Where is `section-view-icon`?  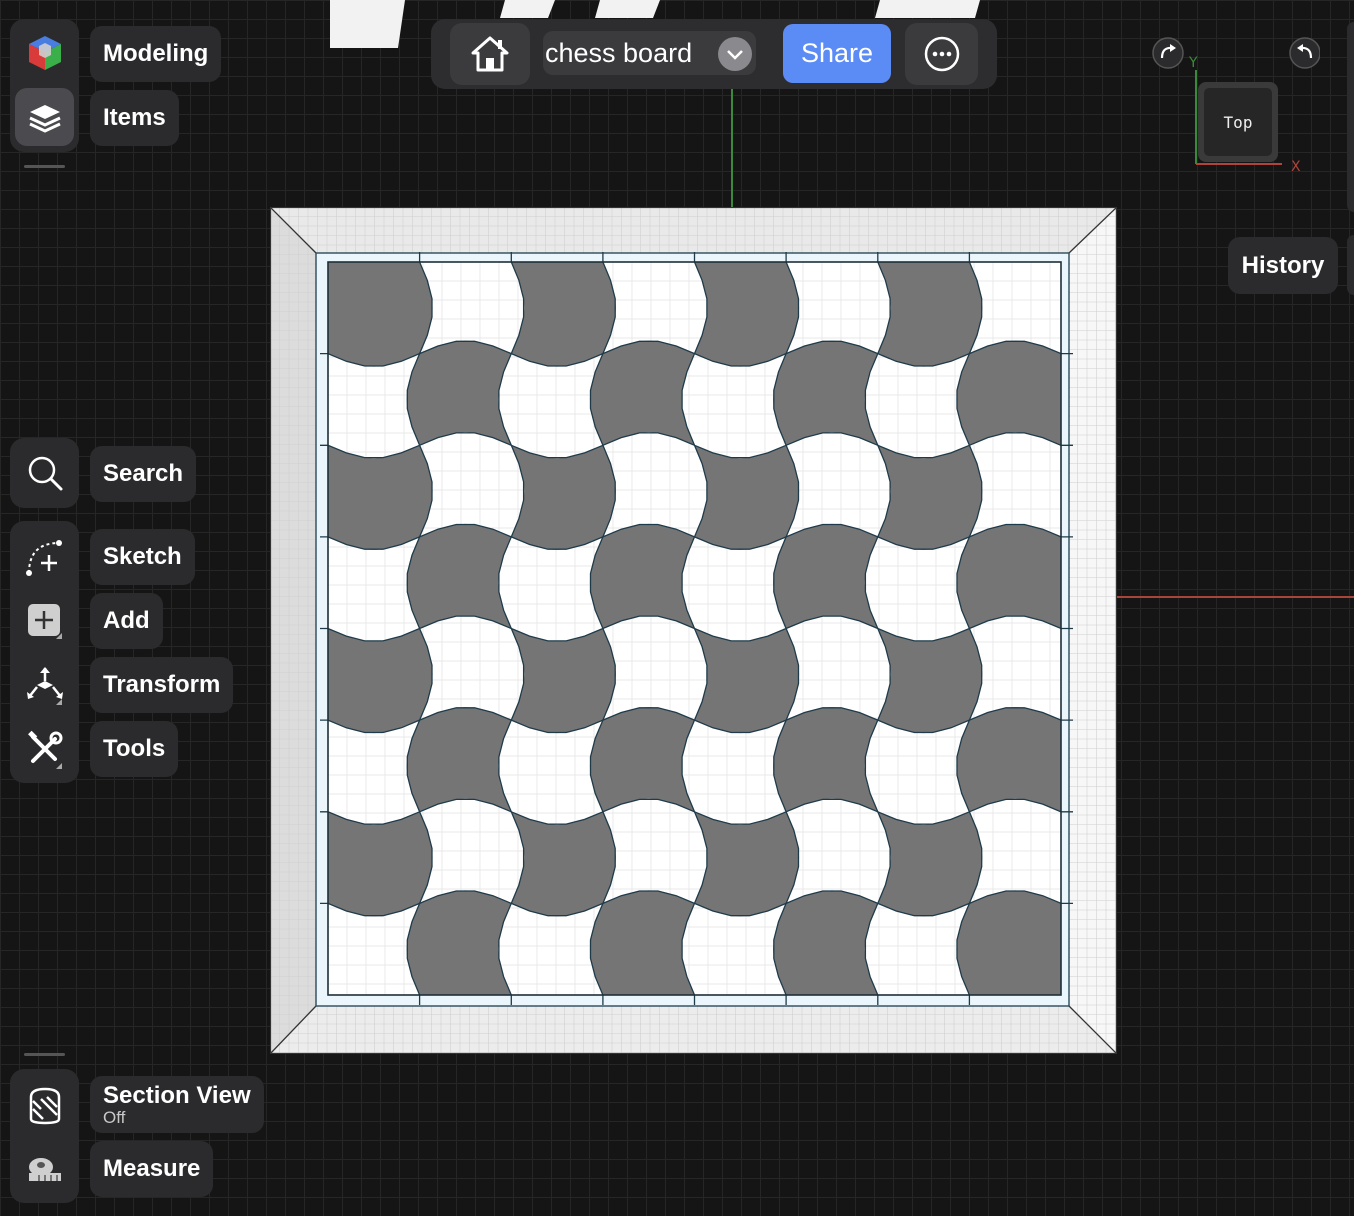 section-view-icon is located at coordinates (44, 1106).